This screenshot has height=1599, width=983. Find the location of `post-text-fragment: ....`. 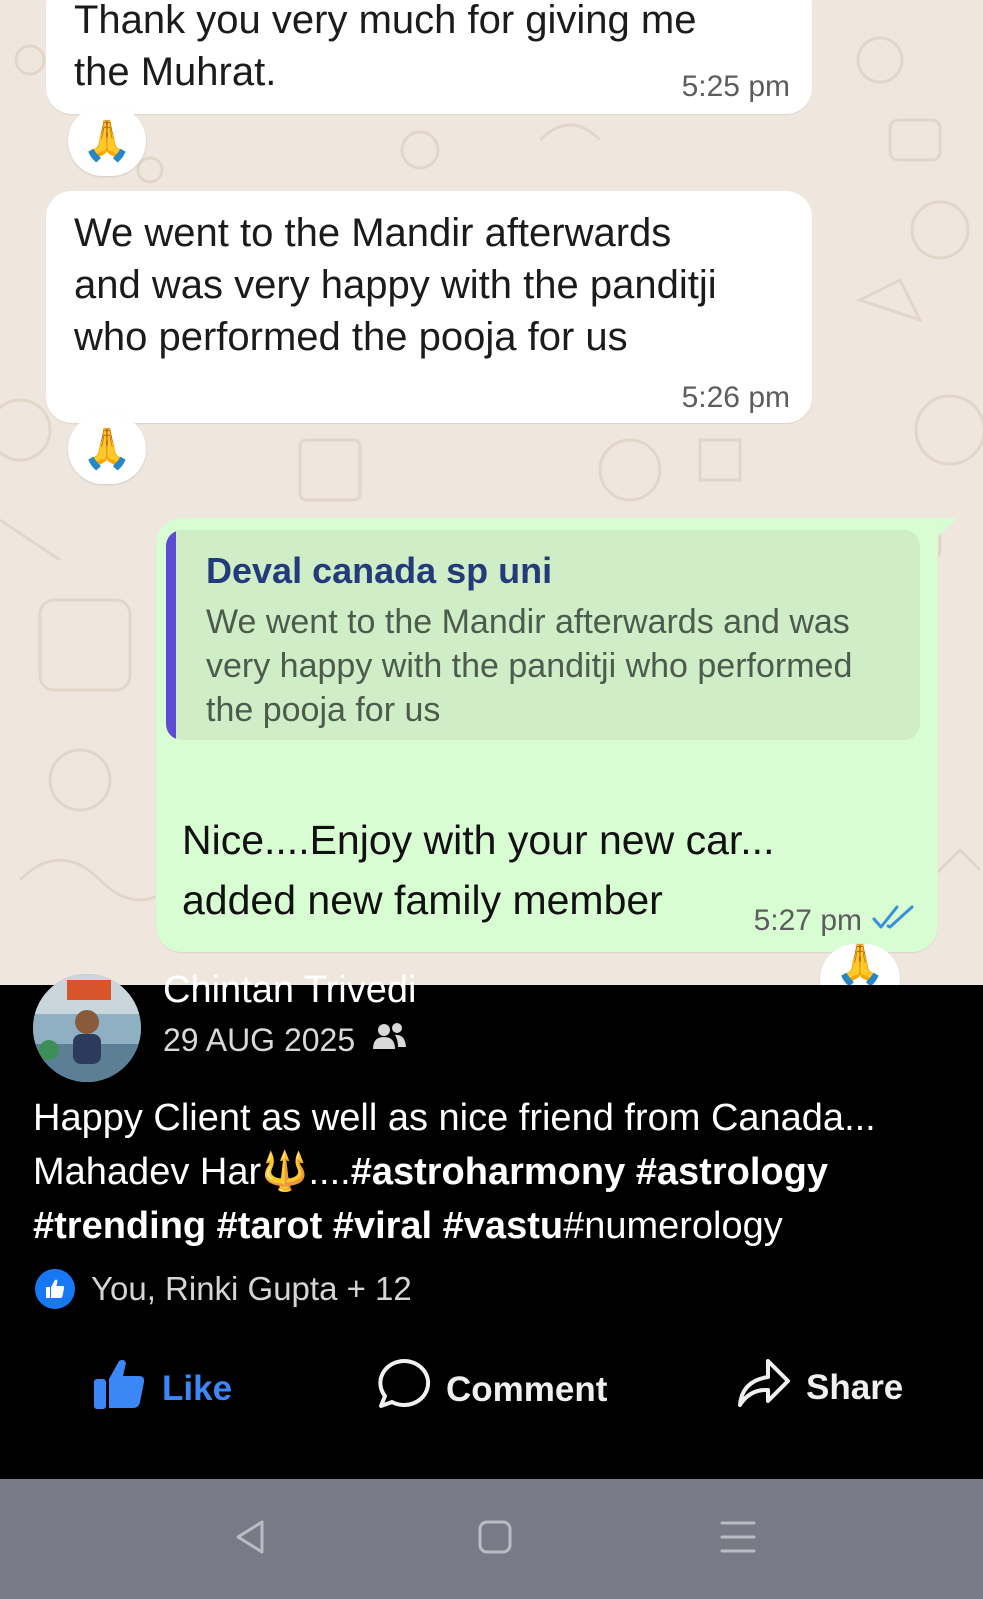

post-text-fragment: .... is located at coordinates (329, 1172).